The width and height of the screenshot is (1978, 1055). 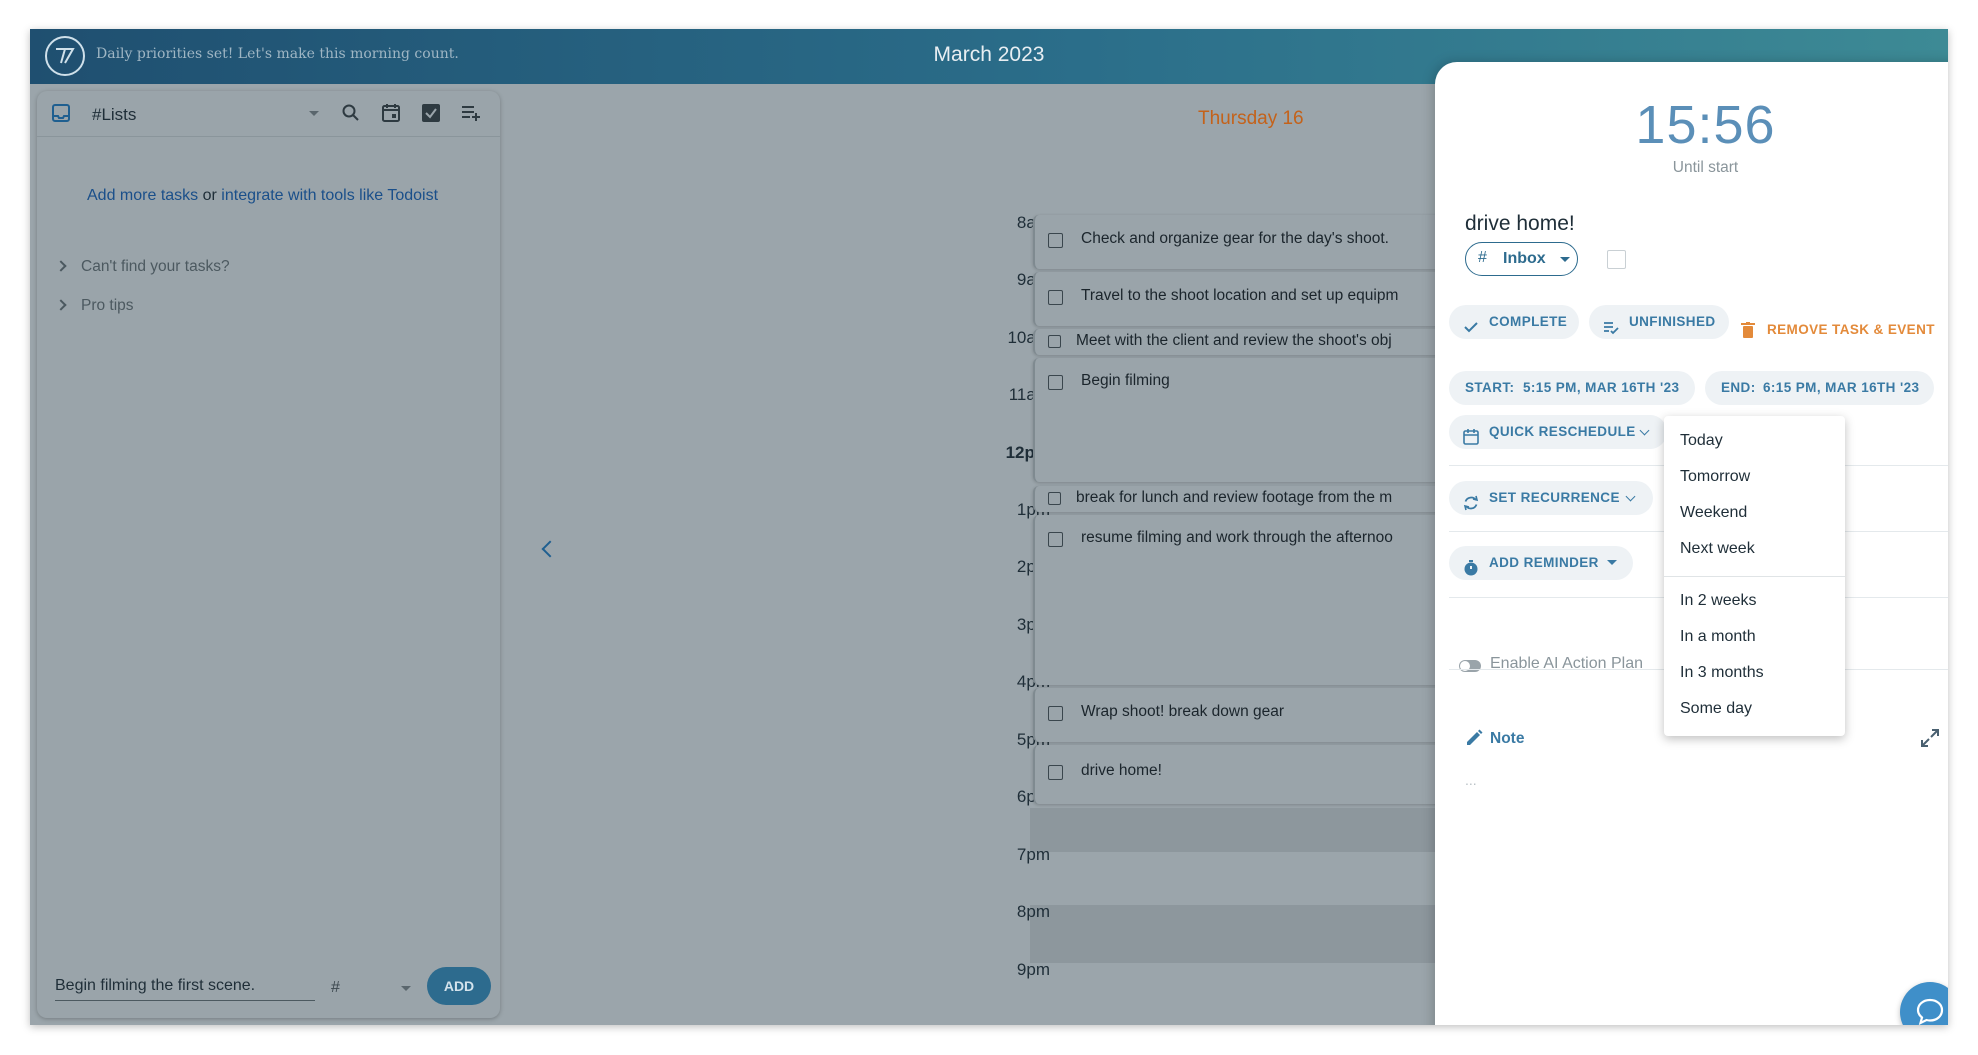 What do you see at coordinates (329, 195) in the screenshot?
I see `integrate-link: integrate with tools like Todoist` at bounding box center [329, 195].